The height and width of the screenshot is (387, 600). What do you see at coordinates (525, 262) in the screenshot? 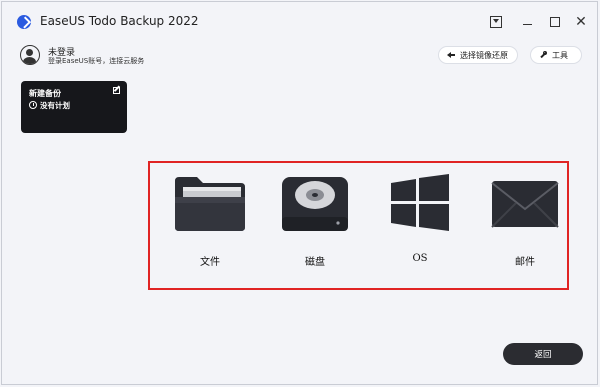
I see `target-mail-label: 邮件` at bounding box center [525, 262].